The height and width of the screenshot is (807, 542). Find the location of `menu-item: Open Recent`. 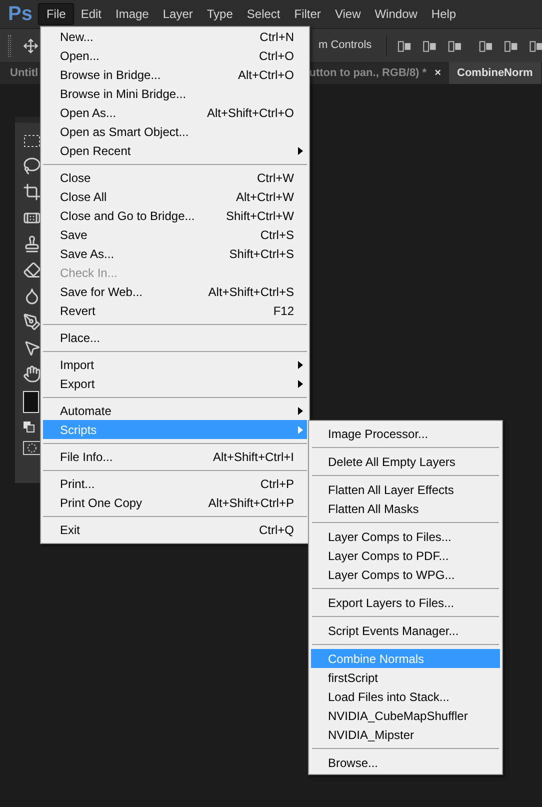

menu-item: Open Recent is located at coordinates (175, 150).